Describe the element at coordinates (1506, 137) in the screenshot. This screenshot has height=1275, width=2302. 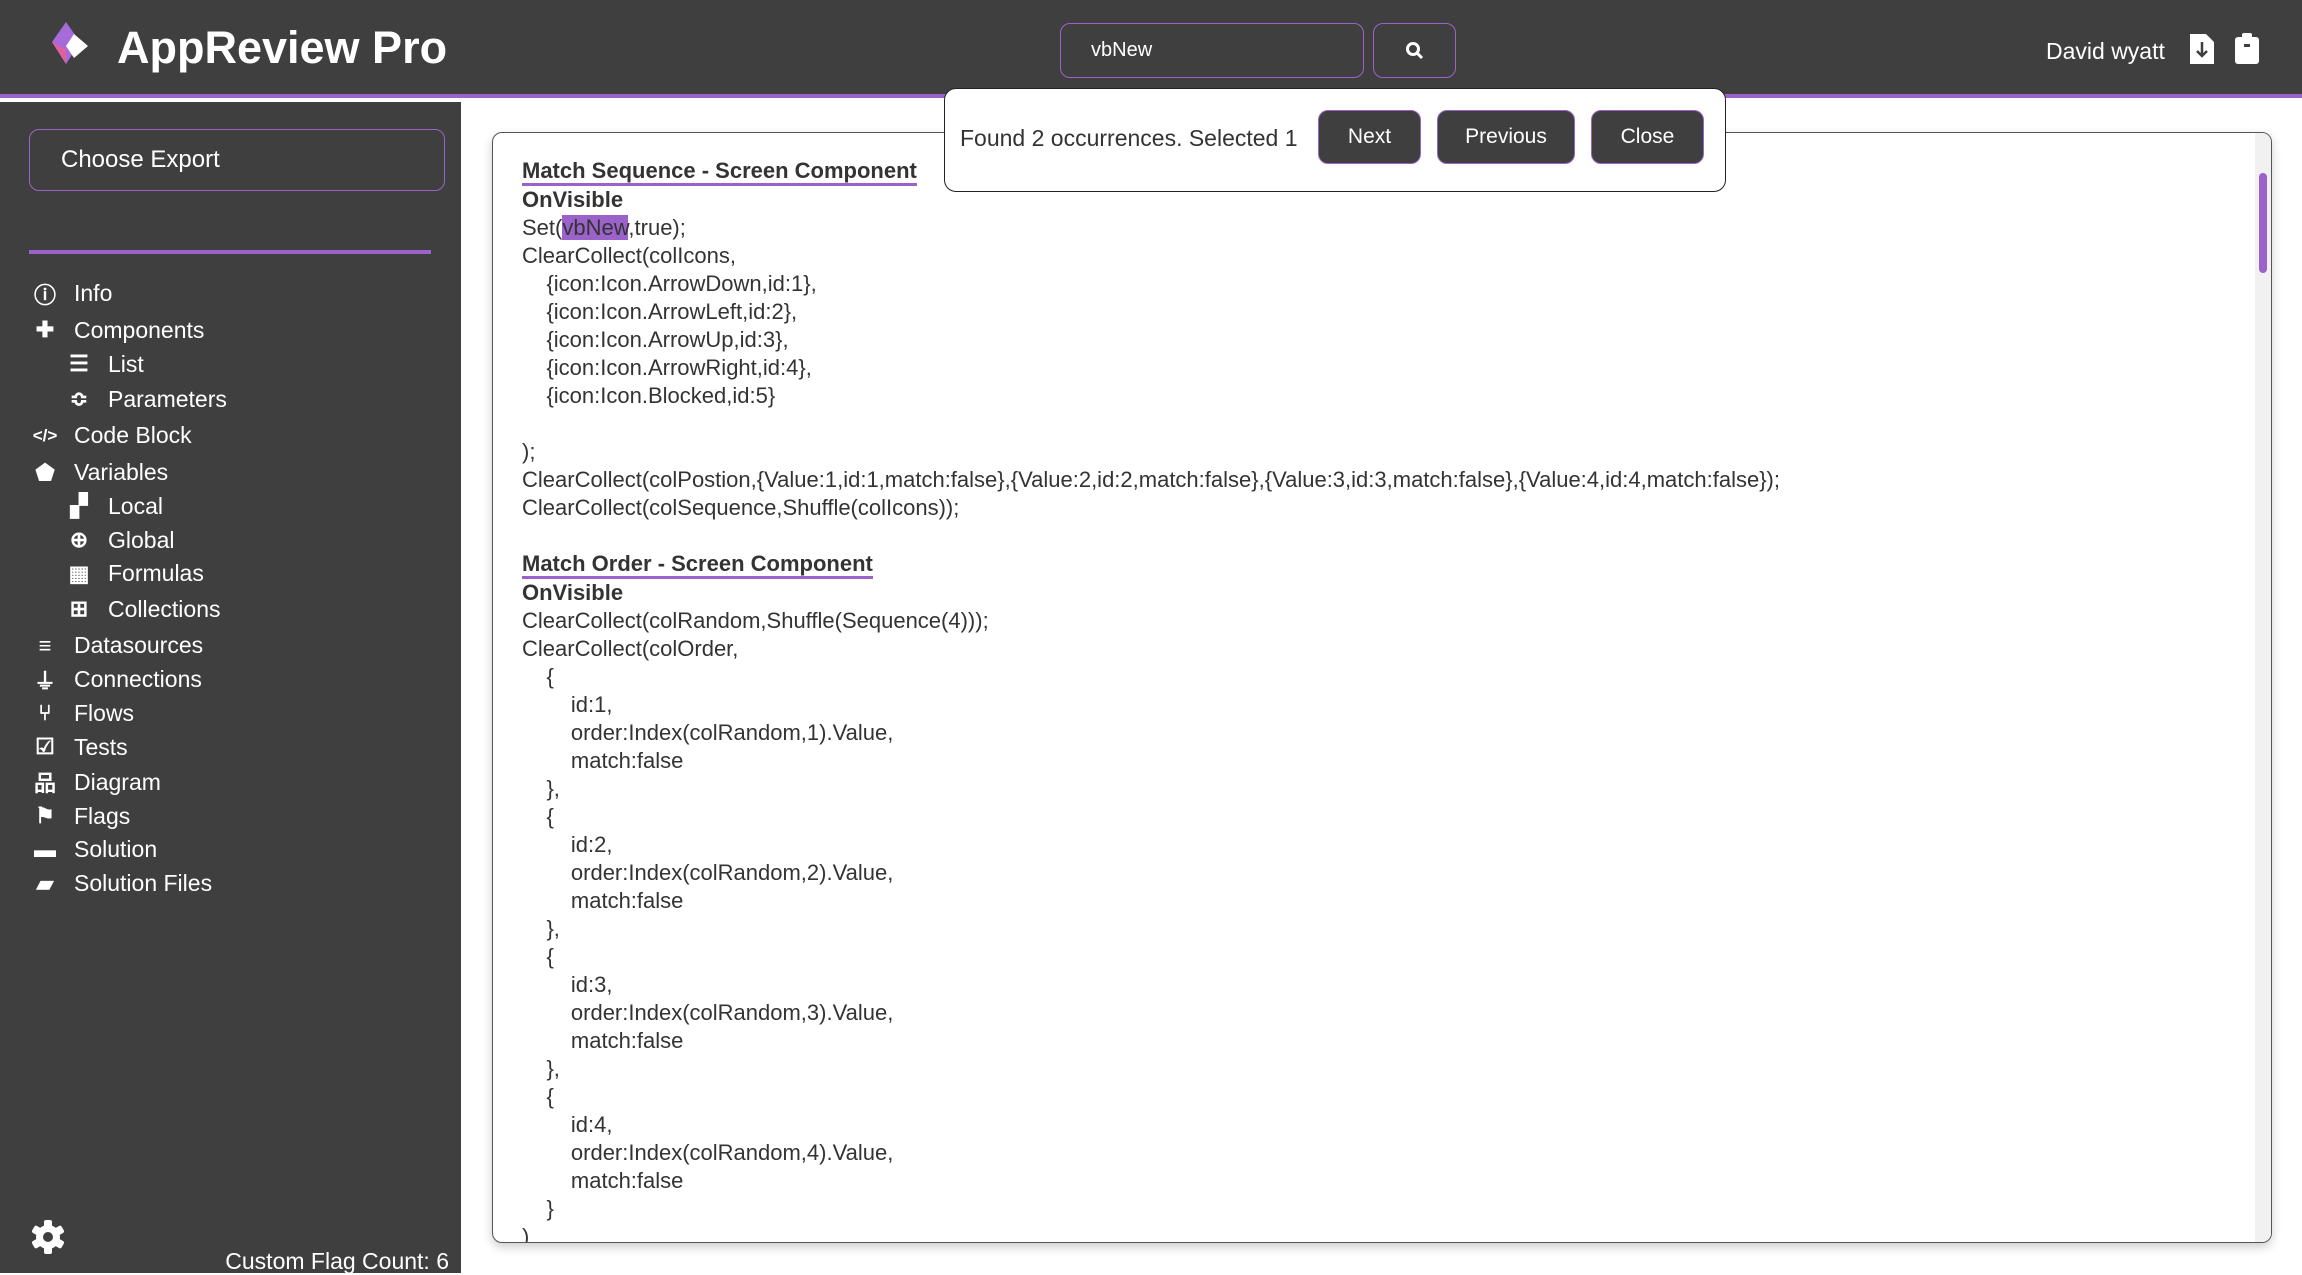
I see `previous-button: Previous` at that location.